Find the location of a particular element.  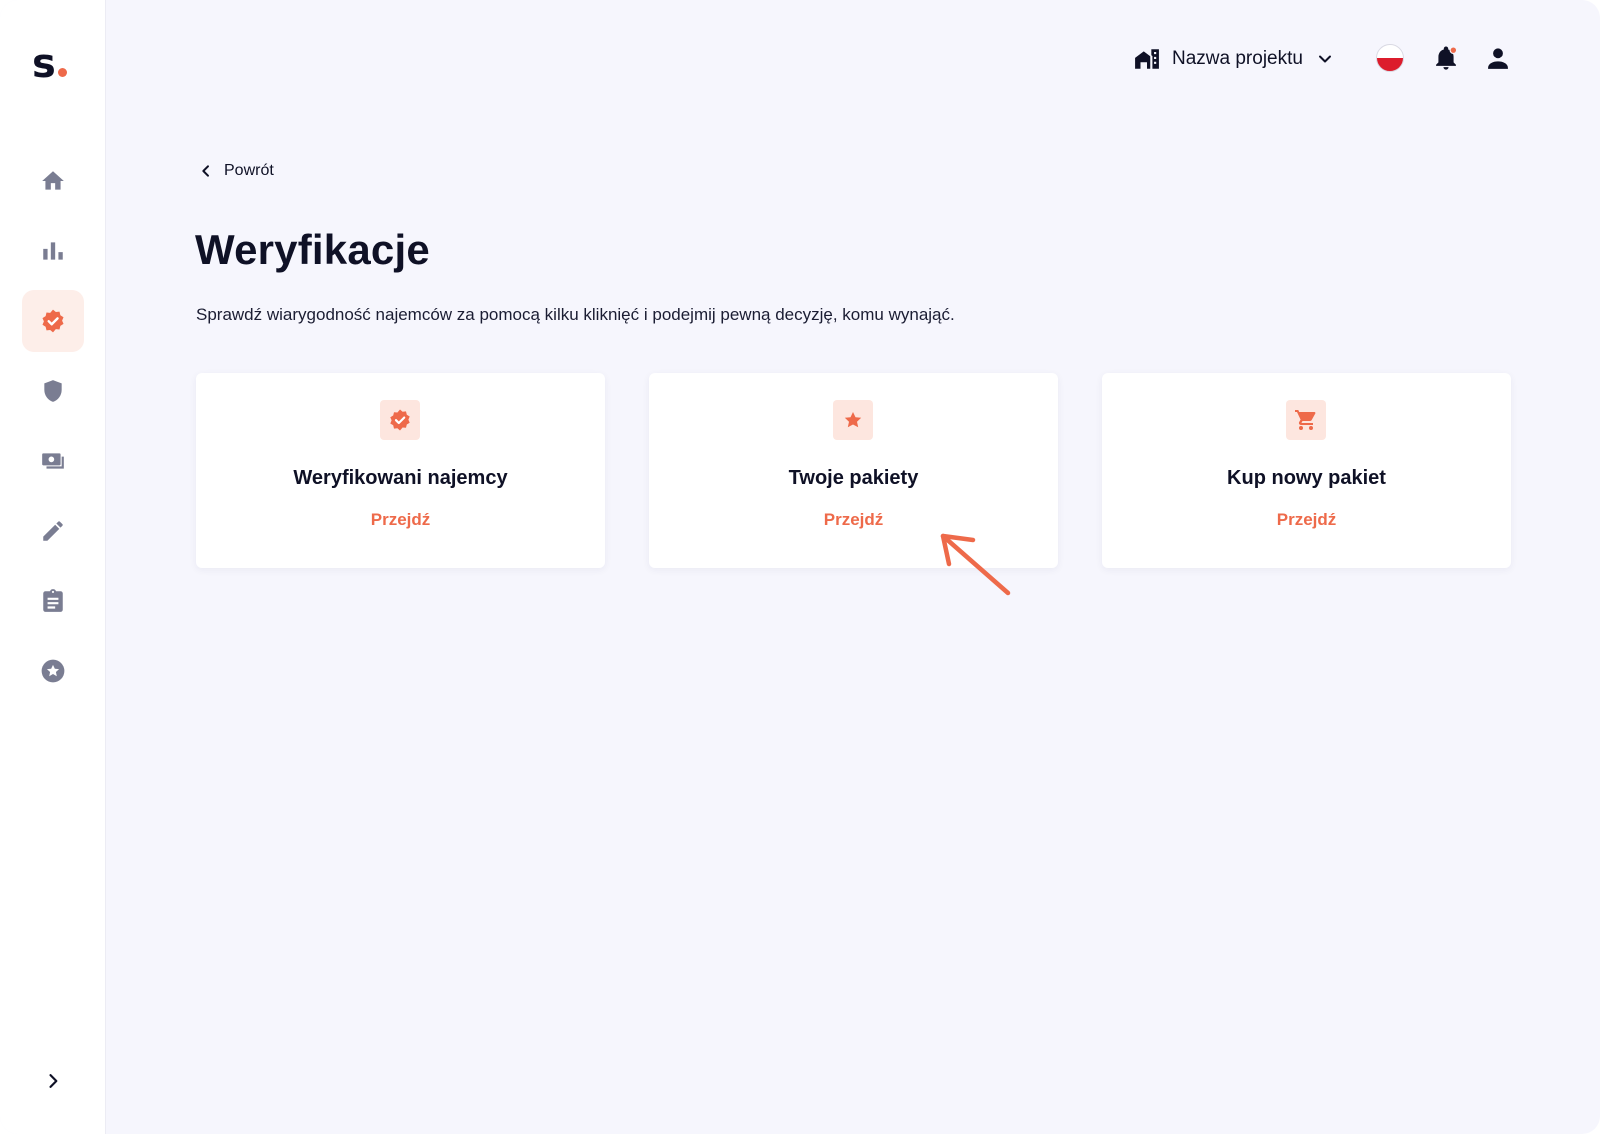

home-icon is located at coordinates (53, 180).